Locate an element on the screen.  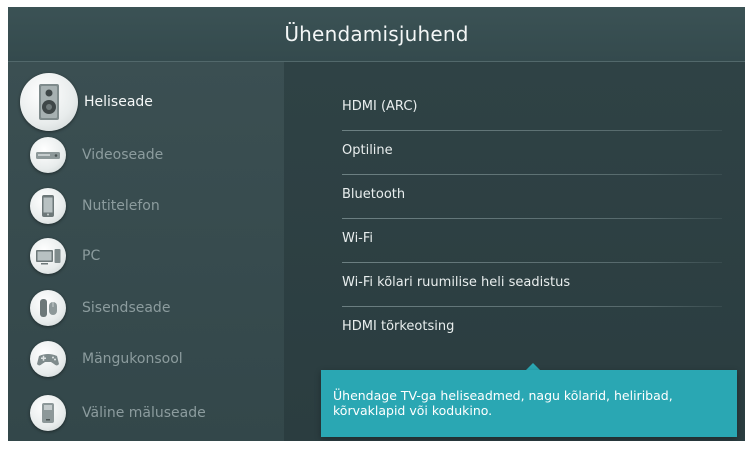
category-label: Heliseade is located at coordinates (118, 102).